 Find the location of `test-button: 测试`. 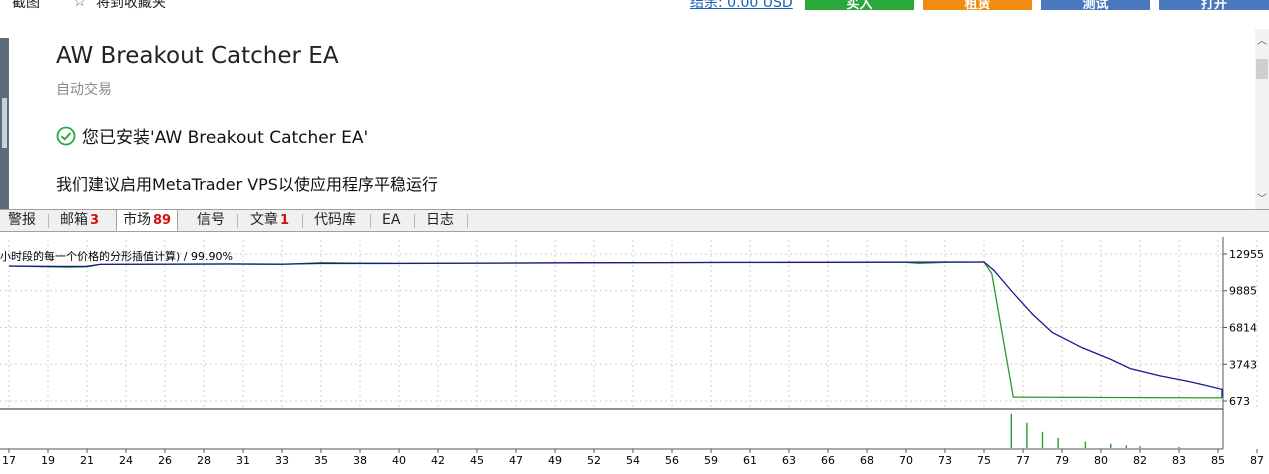

test-button: 测试 is located at coordinates (1095, 5).